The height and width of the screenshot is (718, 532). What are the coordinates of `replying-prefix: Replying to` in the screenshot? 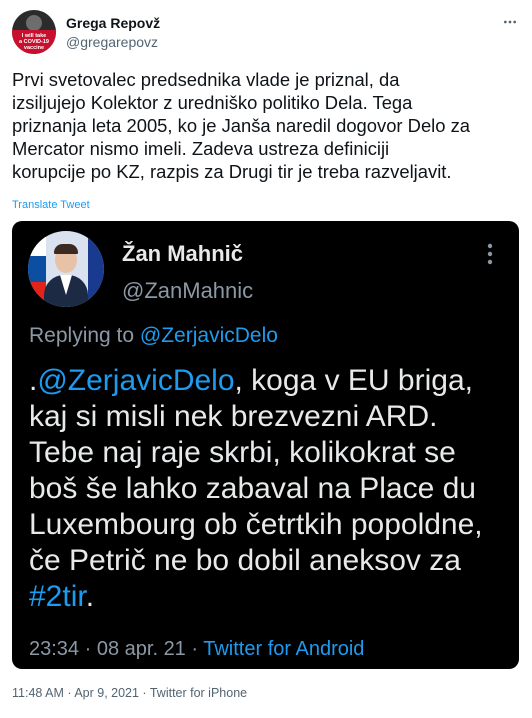 It's located at (84, 335).